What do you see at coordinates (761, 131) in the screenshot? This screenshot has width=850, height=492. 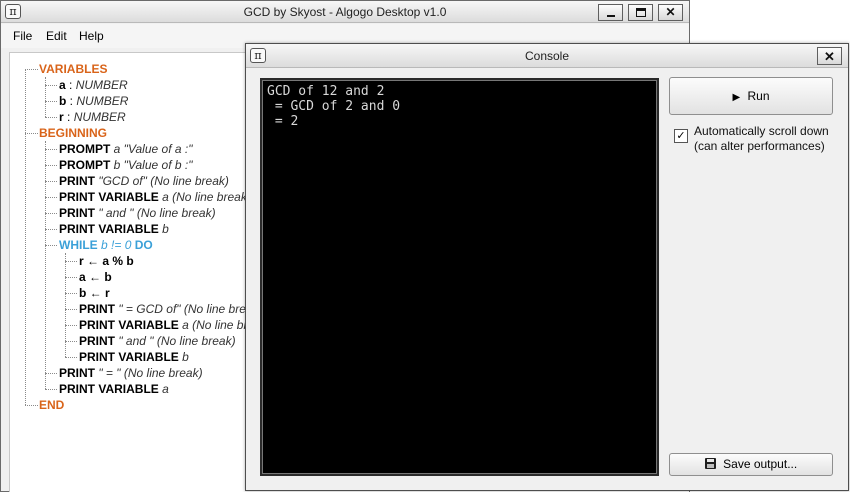 I see `autoscroll-label-line1: Automatically scroll down` at bounding box center [761, 131].